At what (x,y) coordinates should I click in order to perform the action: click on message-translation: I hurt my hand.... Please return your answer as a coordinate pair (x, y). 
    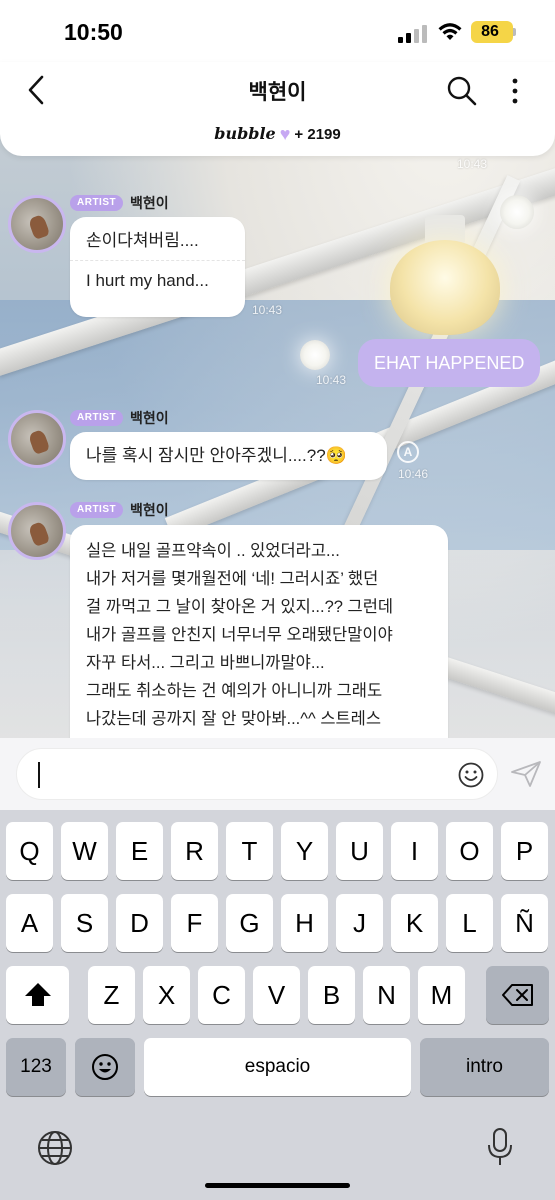
    Looking at the image, I should click on (147, 280).